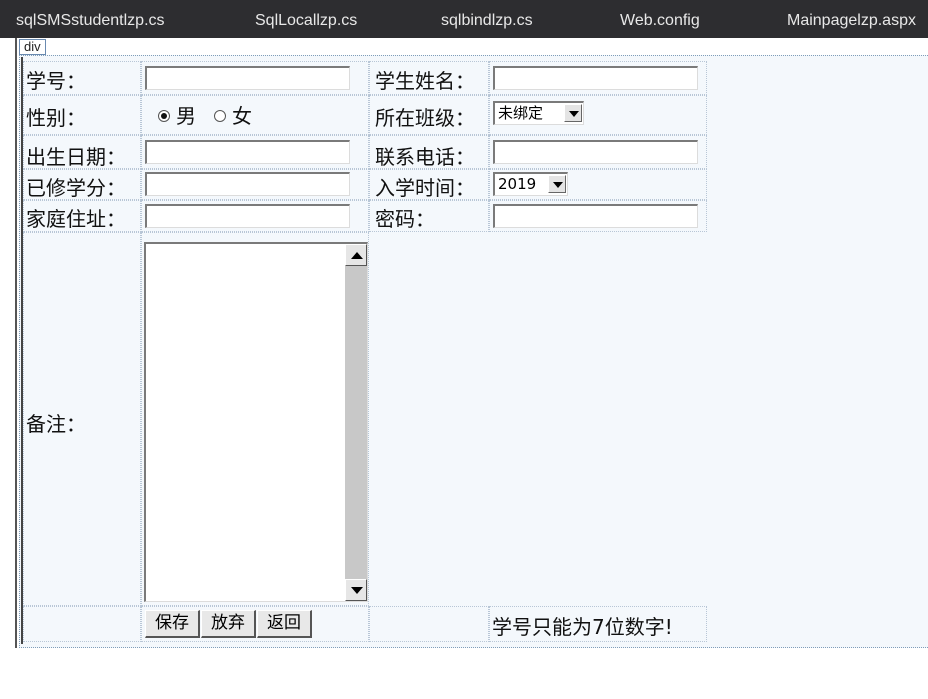 The image size is (928, 699). What do you see at coordinates (228, 624) in the screenshot?
I see `discard-button: 放弃` at bounding box center [228, 624].